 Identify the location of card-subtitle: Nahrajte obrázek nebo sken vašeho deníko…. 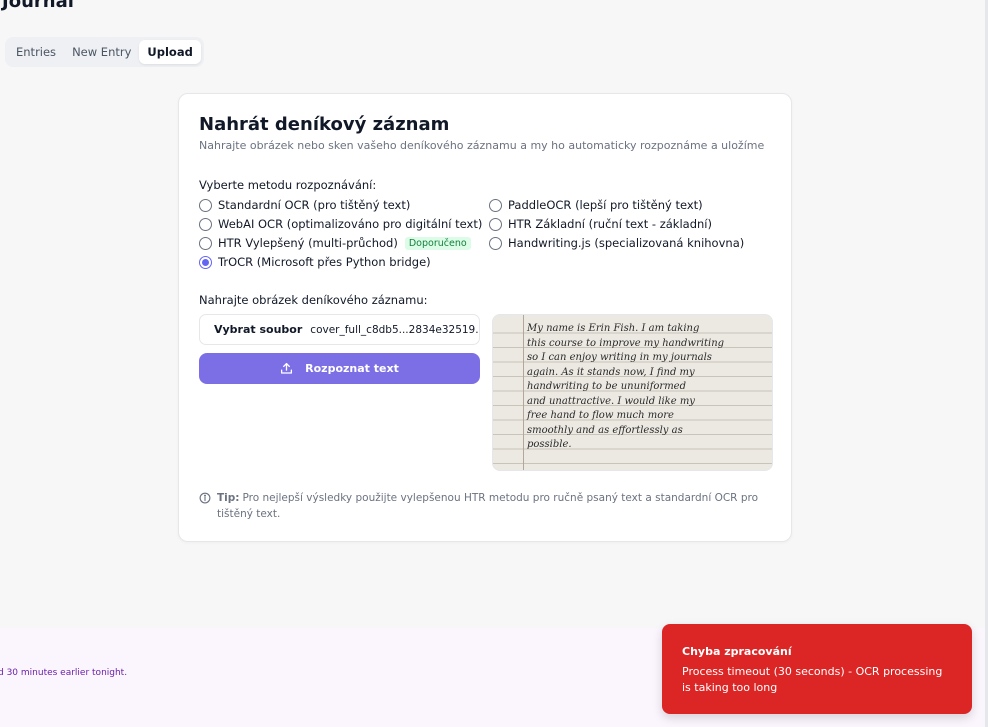
(482, 145).